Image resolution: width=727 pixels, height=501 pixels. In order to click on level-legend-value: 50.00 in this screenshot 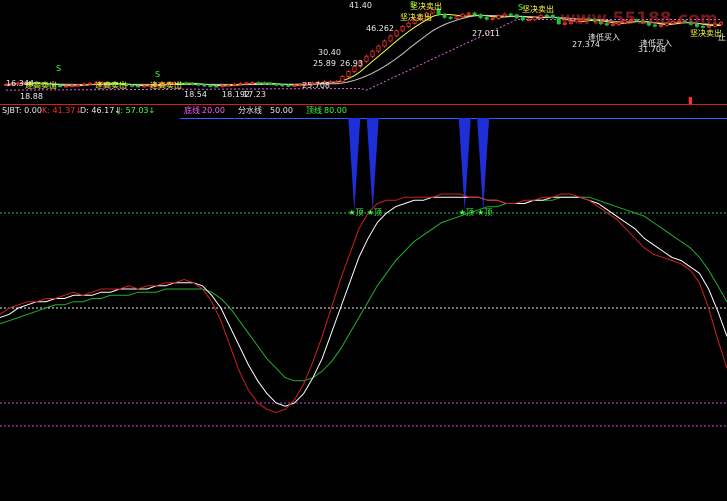, I will do `click(281, 110)`.